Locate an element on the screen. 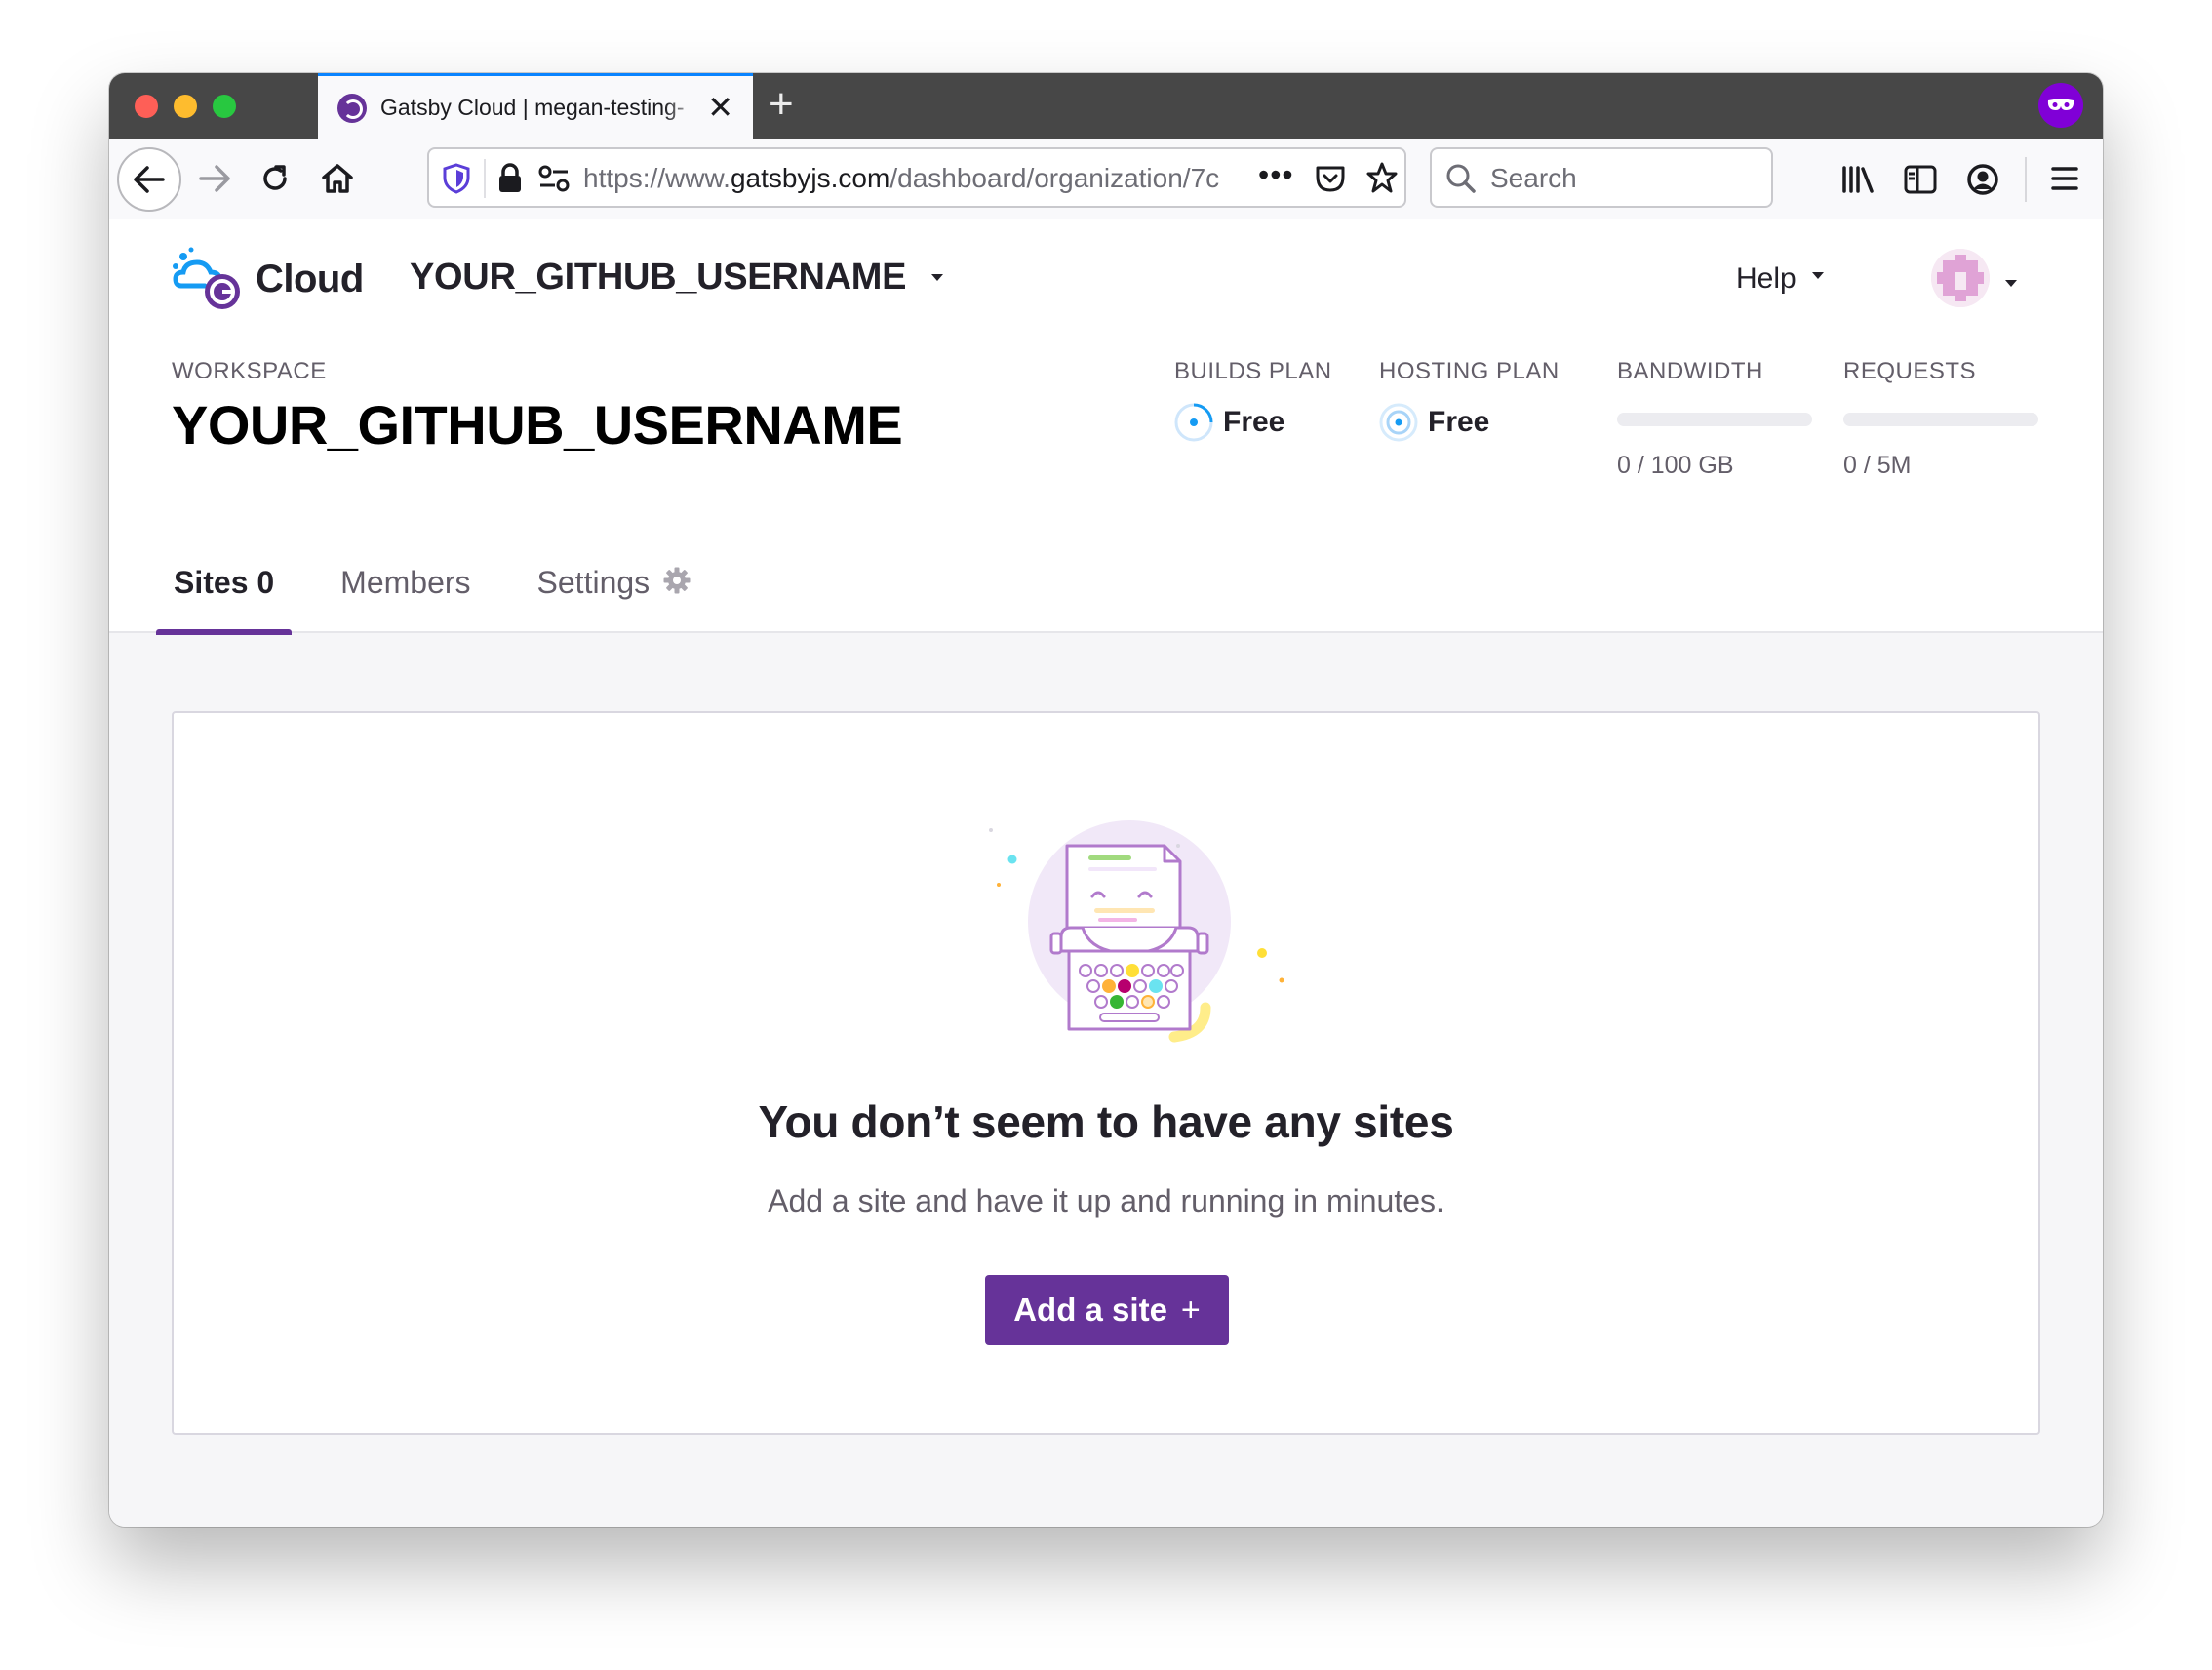  hosting-plan-value: Free is located at coordinates (1459, 422).